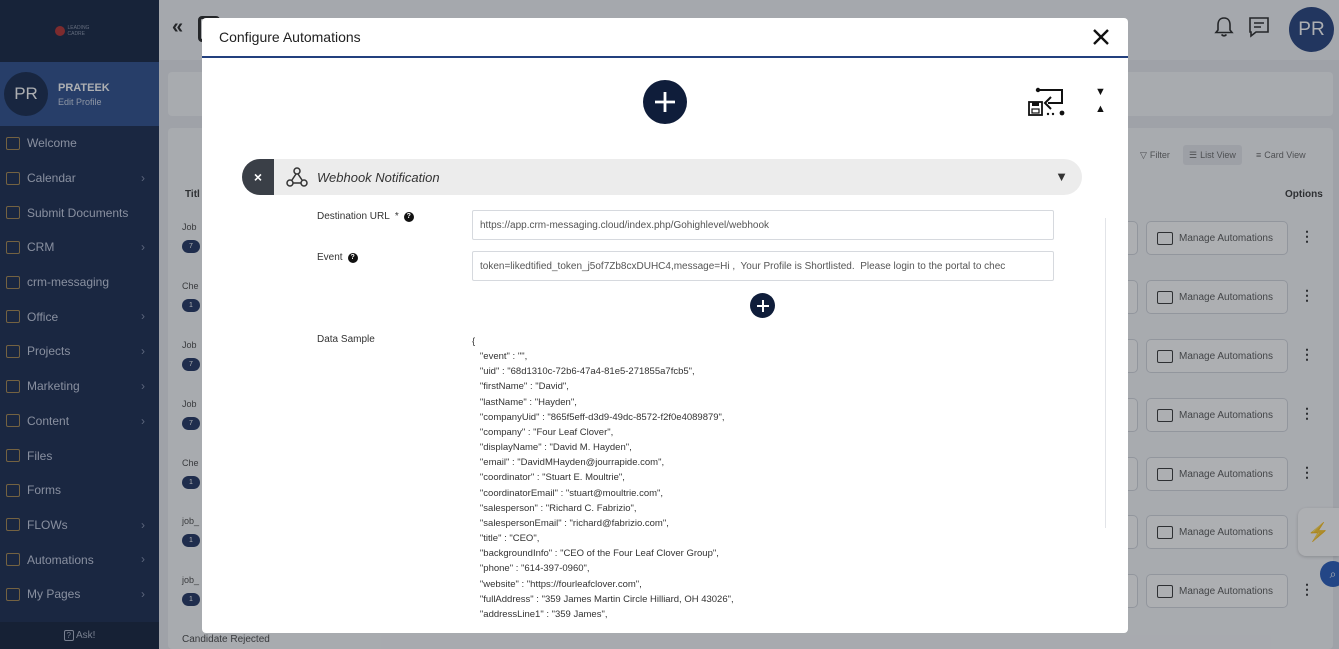  I want to click on data-sample-text: Data Sample, so click(346, 339).